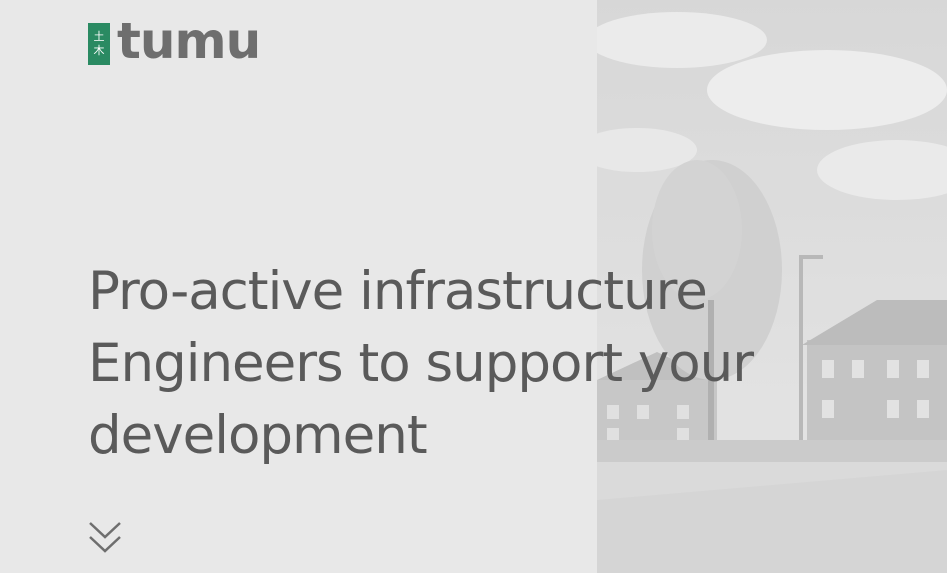  I want to click on logo-mark-top-glyph: 土, so click(99, 36).